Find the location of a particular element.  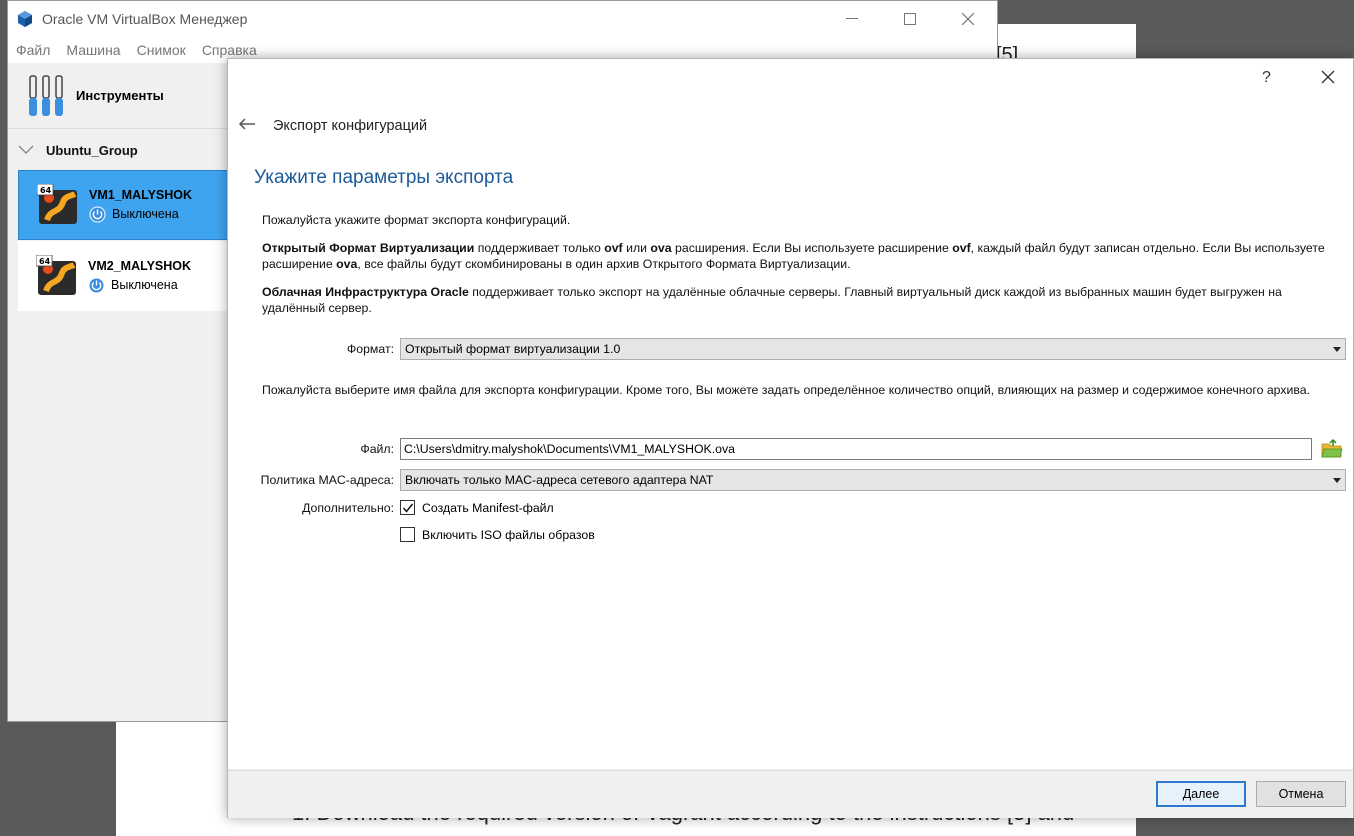

menu-snapshot: Снимок is located at coordinates (161, 50).